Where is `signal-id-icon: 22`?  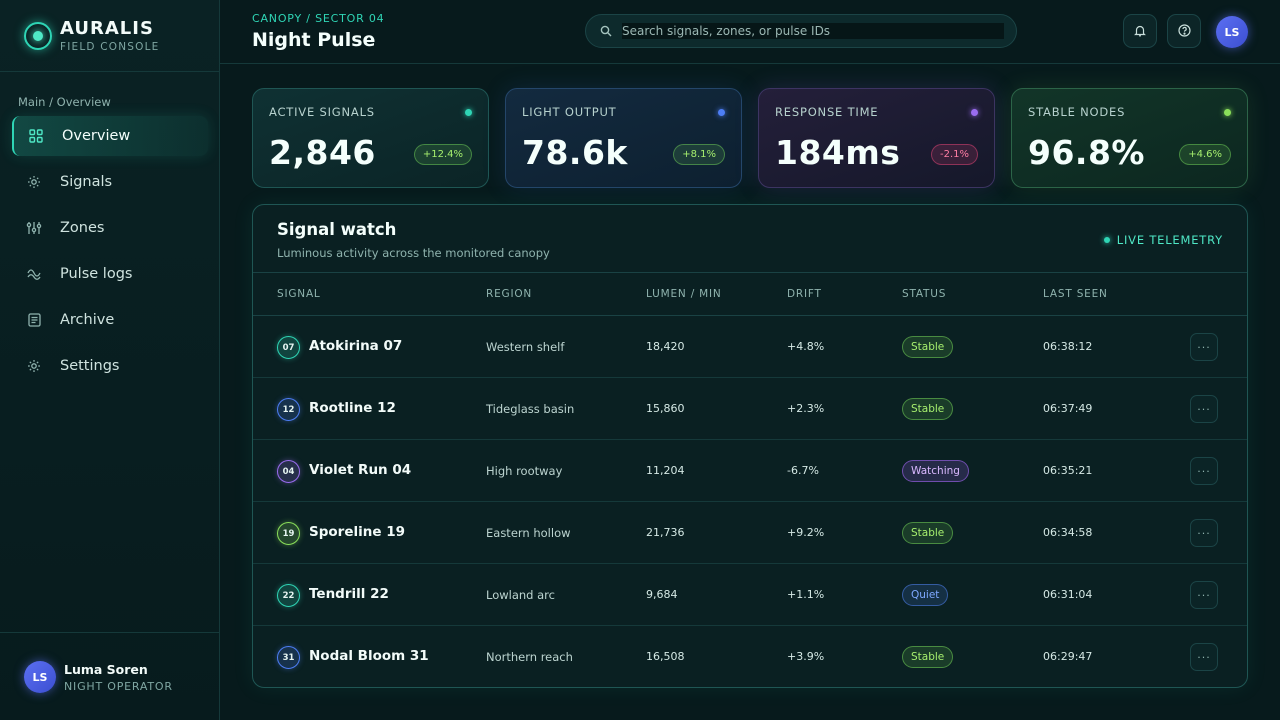
signal-id-icon: 22 is located at coordinates (288, 595).